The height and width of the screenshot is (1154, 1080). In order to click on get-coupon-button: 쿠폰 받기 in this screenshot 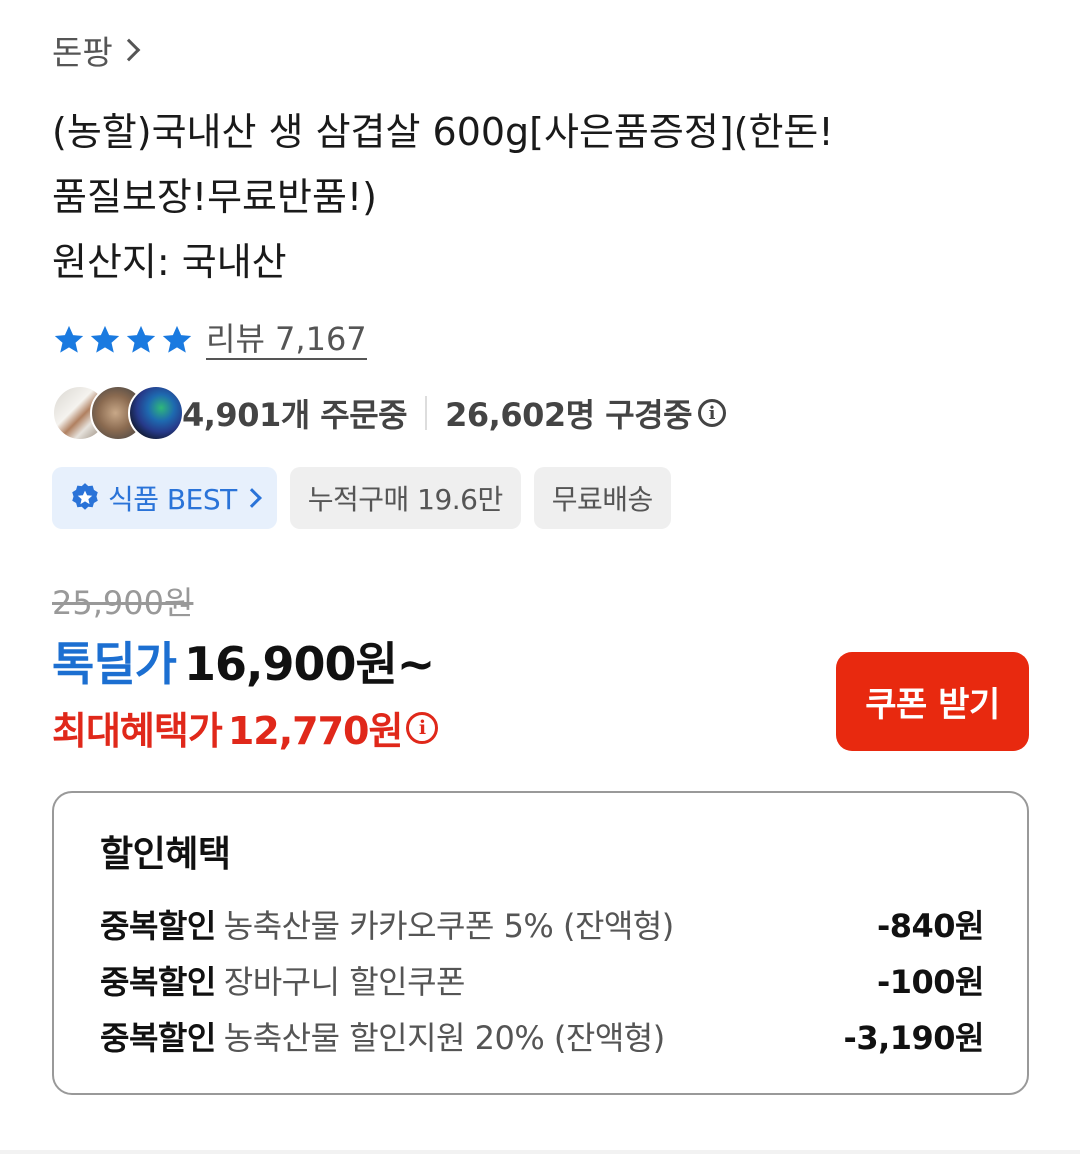, I will do `click(932, 701)`.